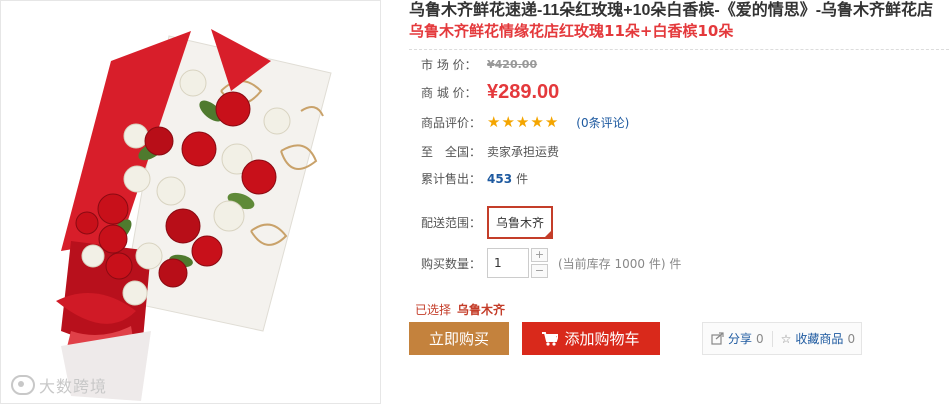 This screenshot has width=949, height=404. What do you see at coordinates (671, 10) in the screenshot?
I see `product-title: 乌鲁木齐鲜花速递-11朵红玫瑰+10朵白香槟-《爱的情思》-乌鲁木齐鲜花店` at bounding box center [671, 10].